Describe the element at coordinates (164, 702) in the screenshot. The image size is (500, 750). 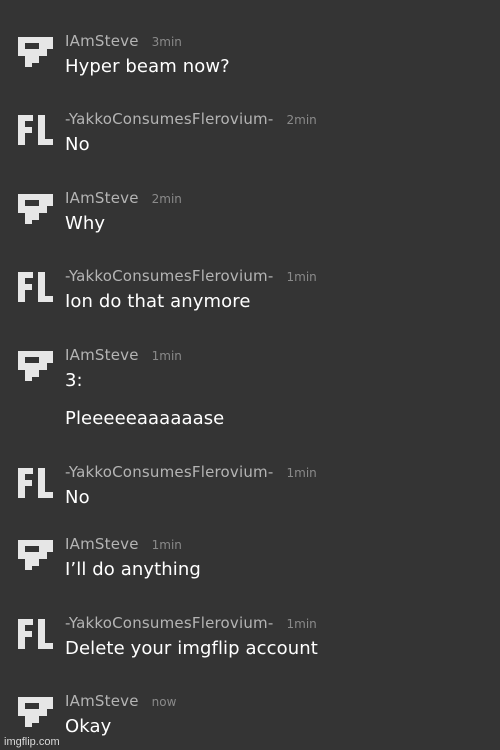
I see `timestamp: now` at that location.